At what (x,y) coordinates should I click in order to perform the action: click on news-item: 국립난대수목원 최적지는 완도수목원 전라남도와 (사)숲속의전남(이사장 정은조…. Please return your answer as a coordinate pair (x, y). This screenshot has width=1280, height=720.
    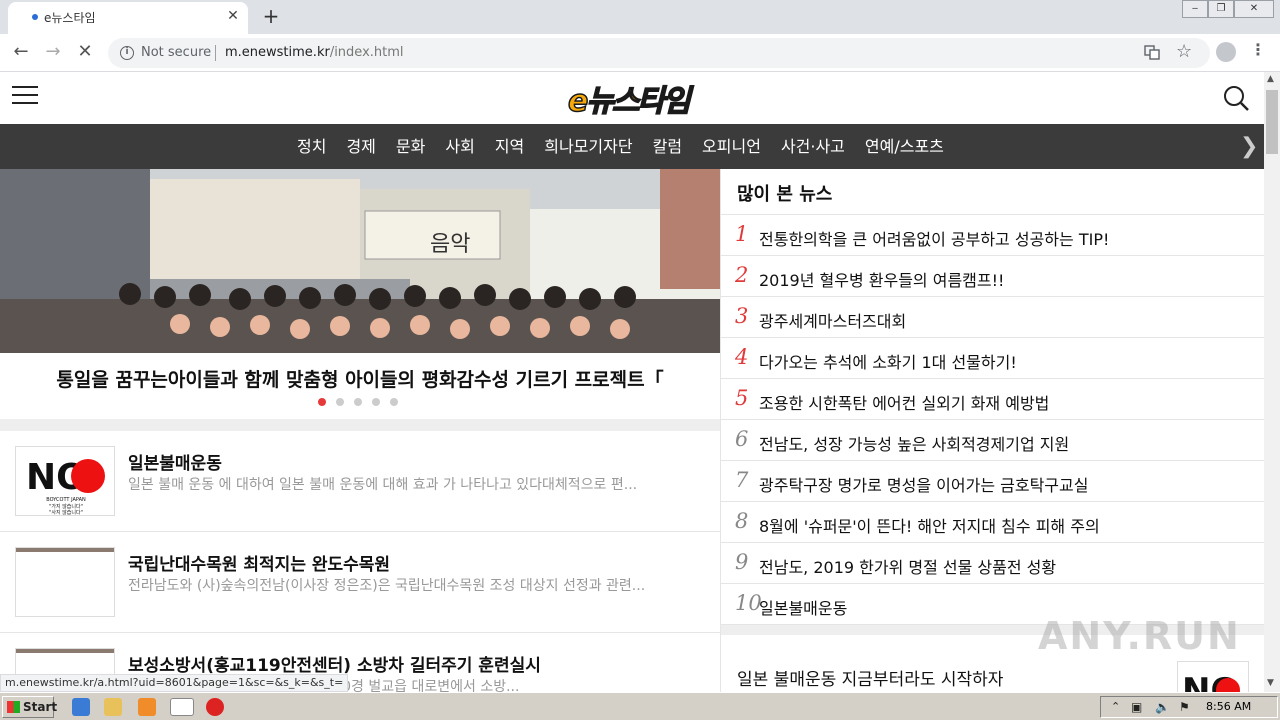
    Looking at the image, I should click on (360, 582).